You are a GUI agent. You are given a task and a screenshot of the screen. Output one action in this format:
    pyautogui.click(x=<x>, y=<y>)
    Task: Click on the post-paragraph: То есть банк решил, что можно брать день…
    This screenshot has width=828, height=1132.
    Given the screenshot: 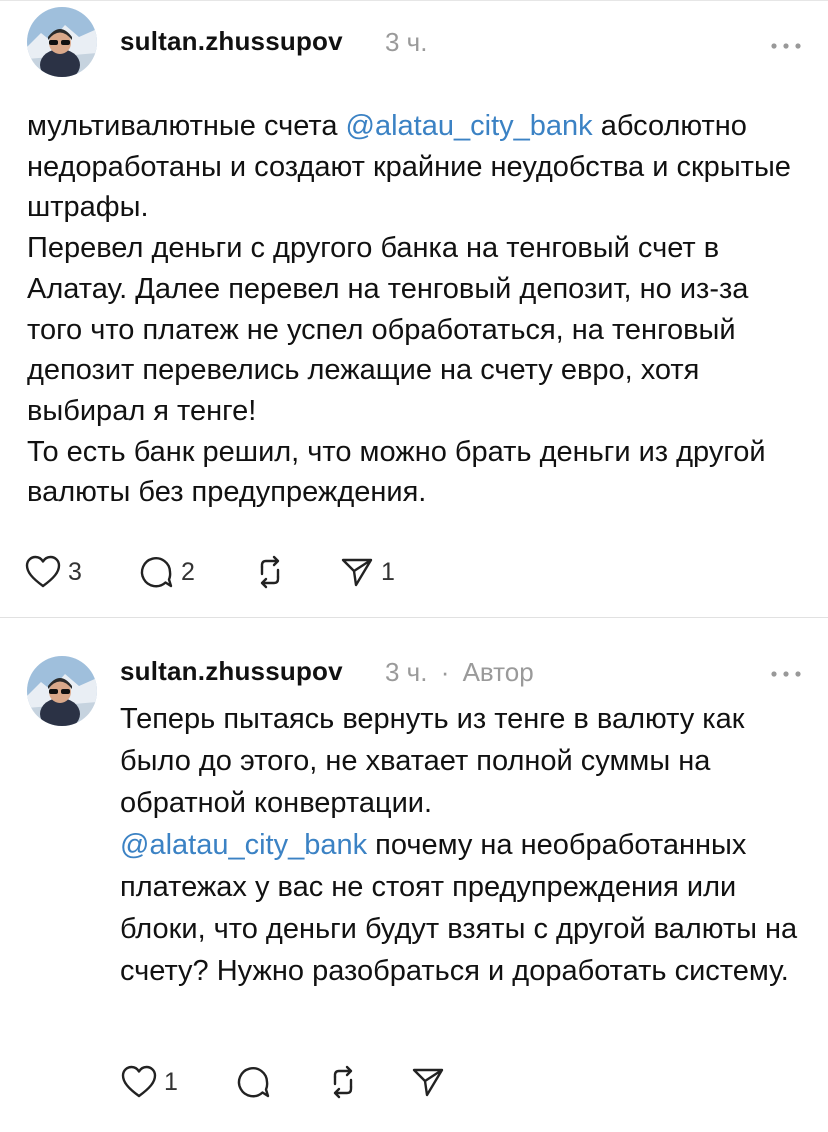 What is the action you would take?
    pyautogui.click(x=396, y=472)
    